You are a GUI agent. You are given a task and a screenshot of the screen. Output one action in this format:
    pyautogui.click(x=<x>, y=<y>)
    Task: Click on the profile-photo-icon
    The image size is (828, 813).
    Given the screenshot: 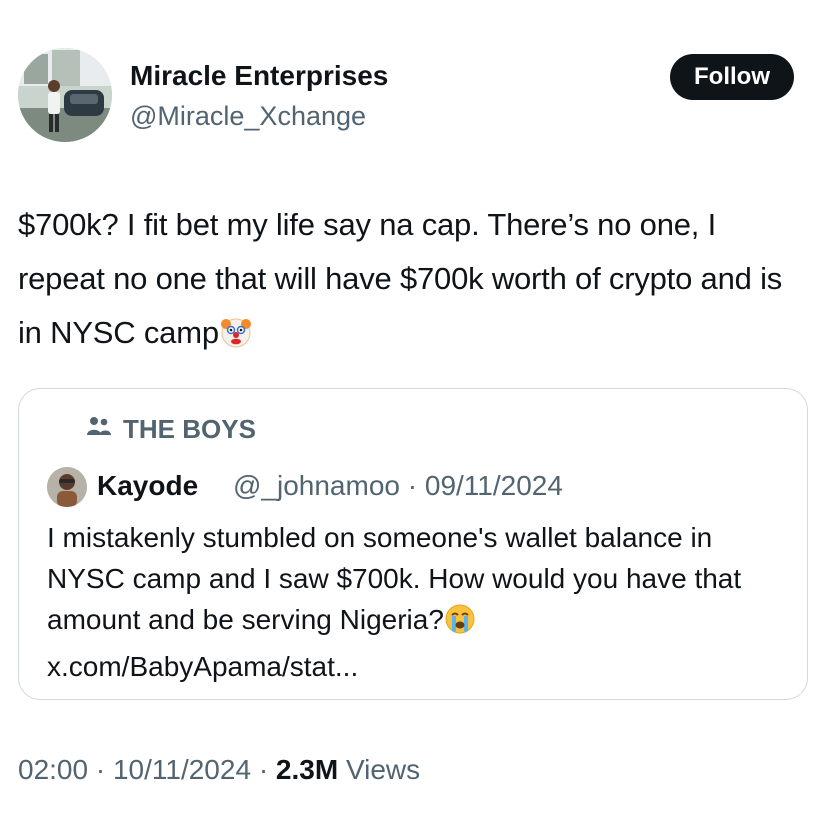 What is the action you would take?
    pyautogui.click(x=65, y=95)
    